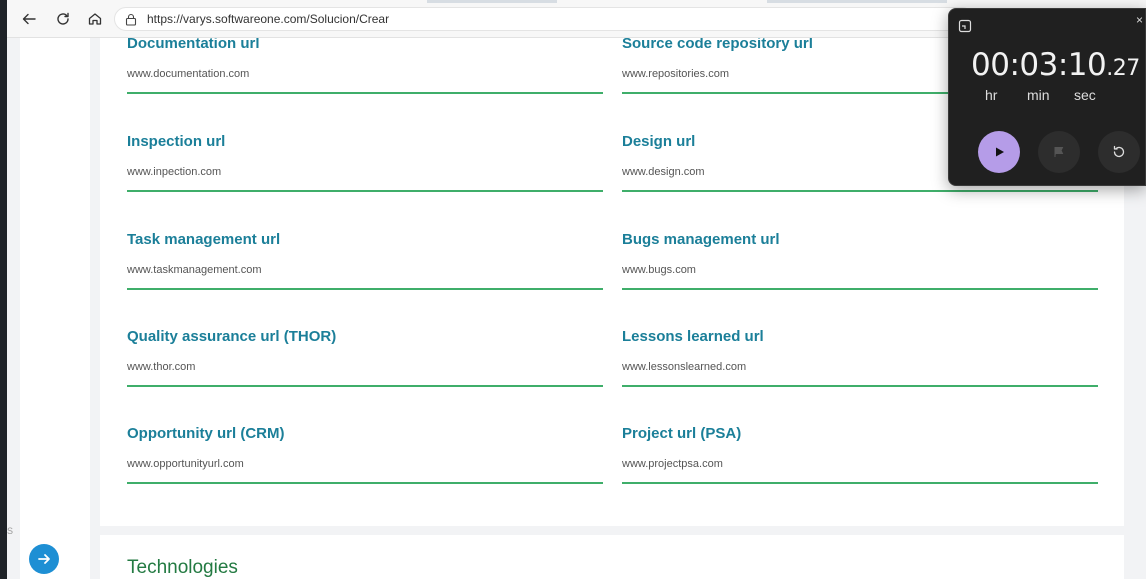 This screenshot has width=1146, height=579. I want to click on reload-button, so click(63, 19).